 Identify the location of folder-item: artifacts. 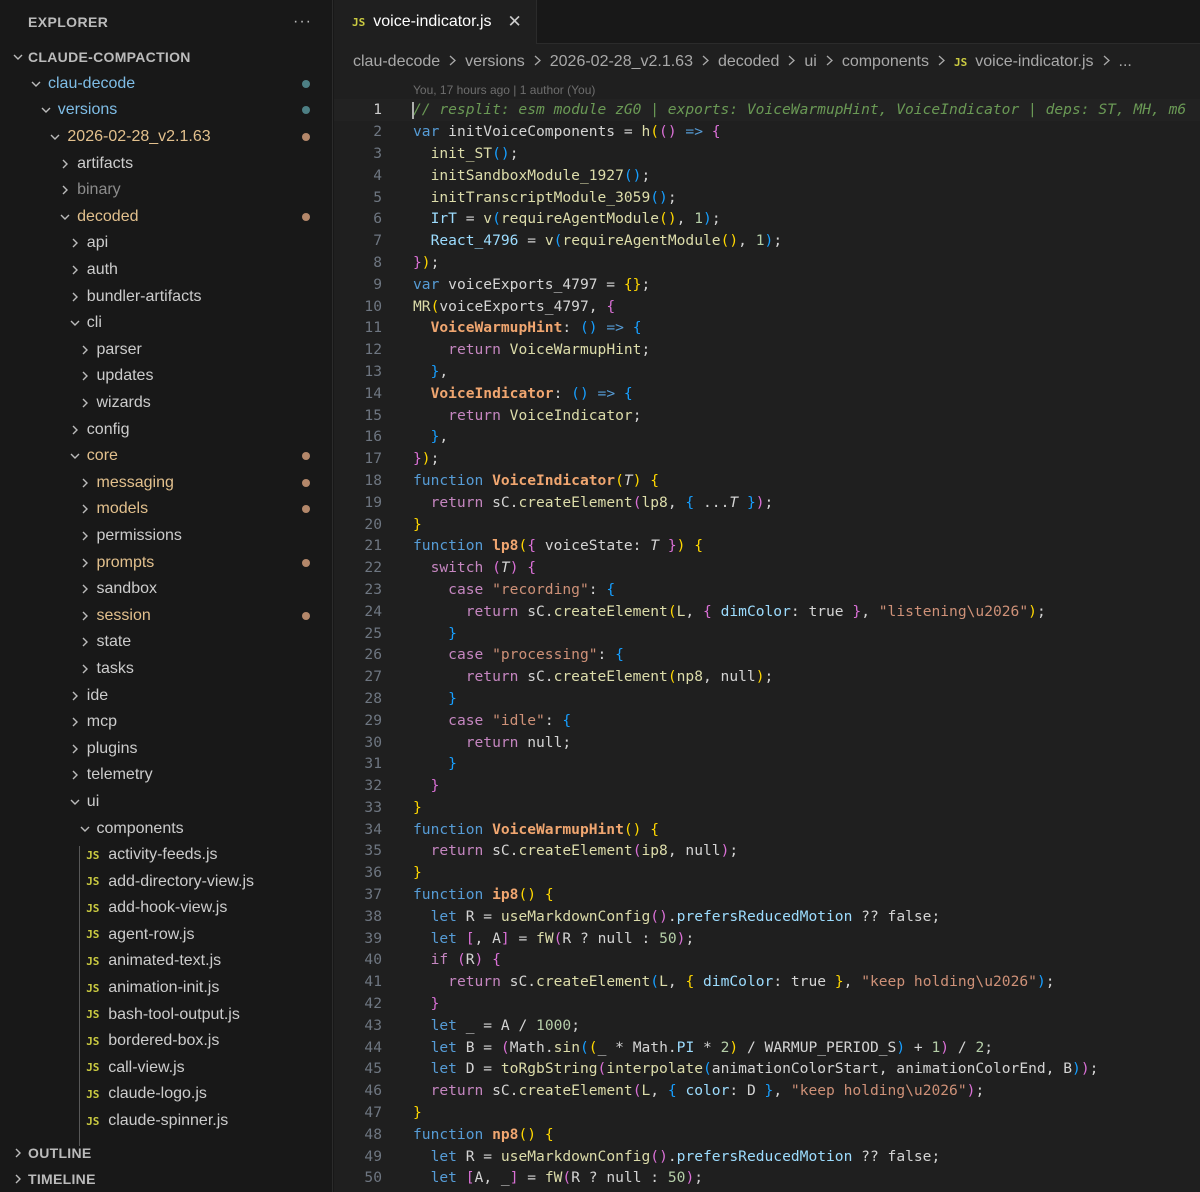
(166, 163).